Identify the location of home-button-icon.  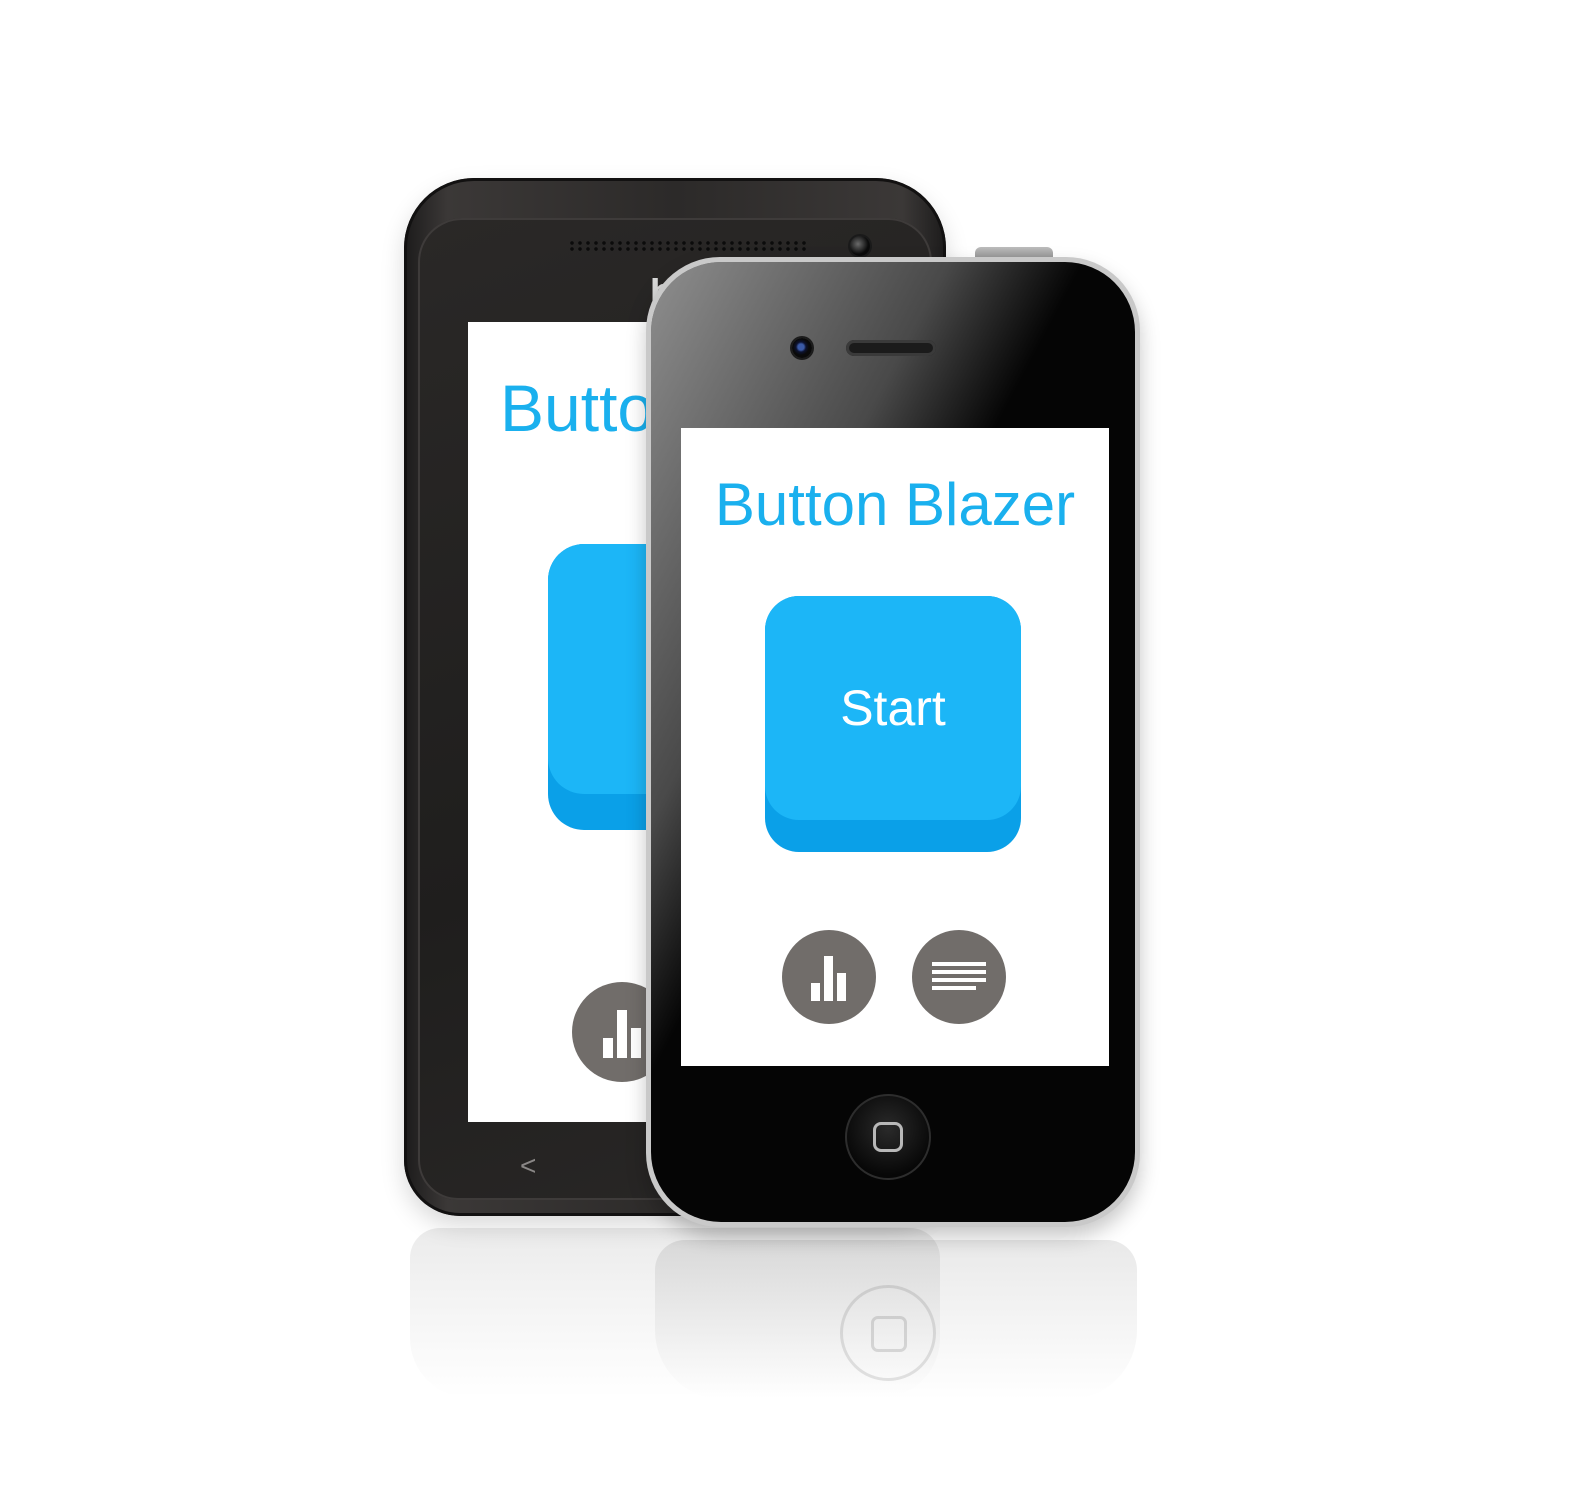
(888, 1137).